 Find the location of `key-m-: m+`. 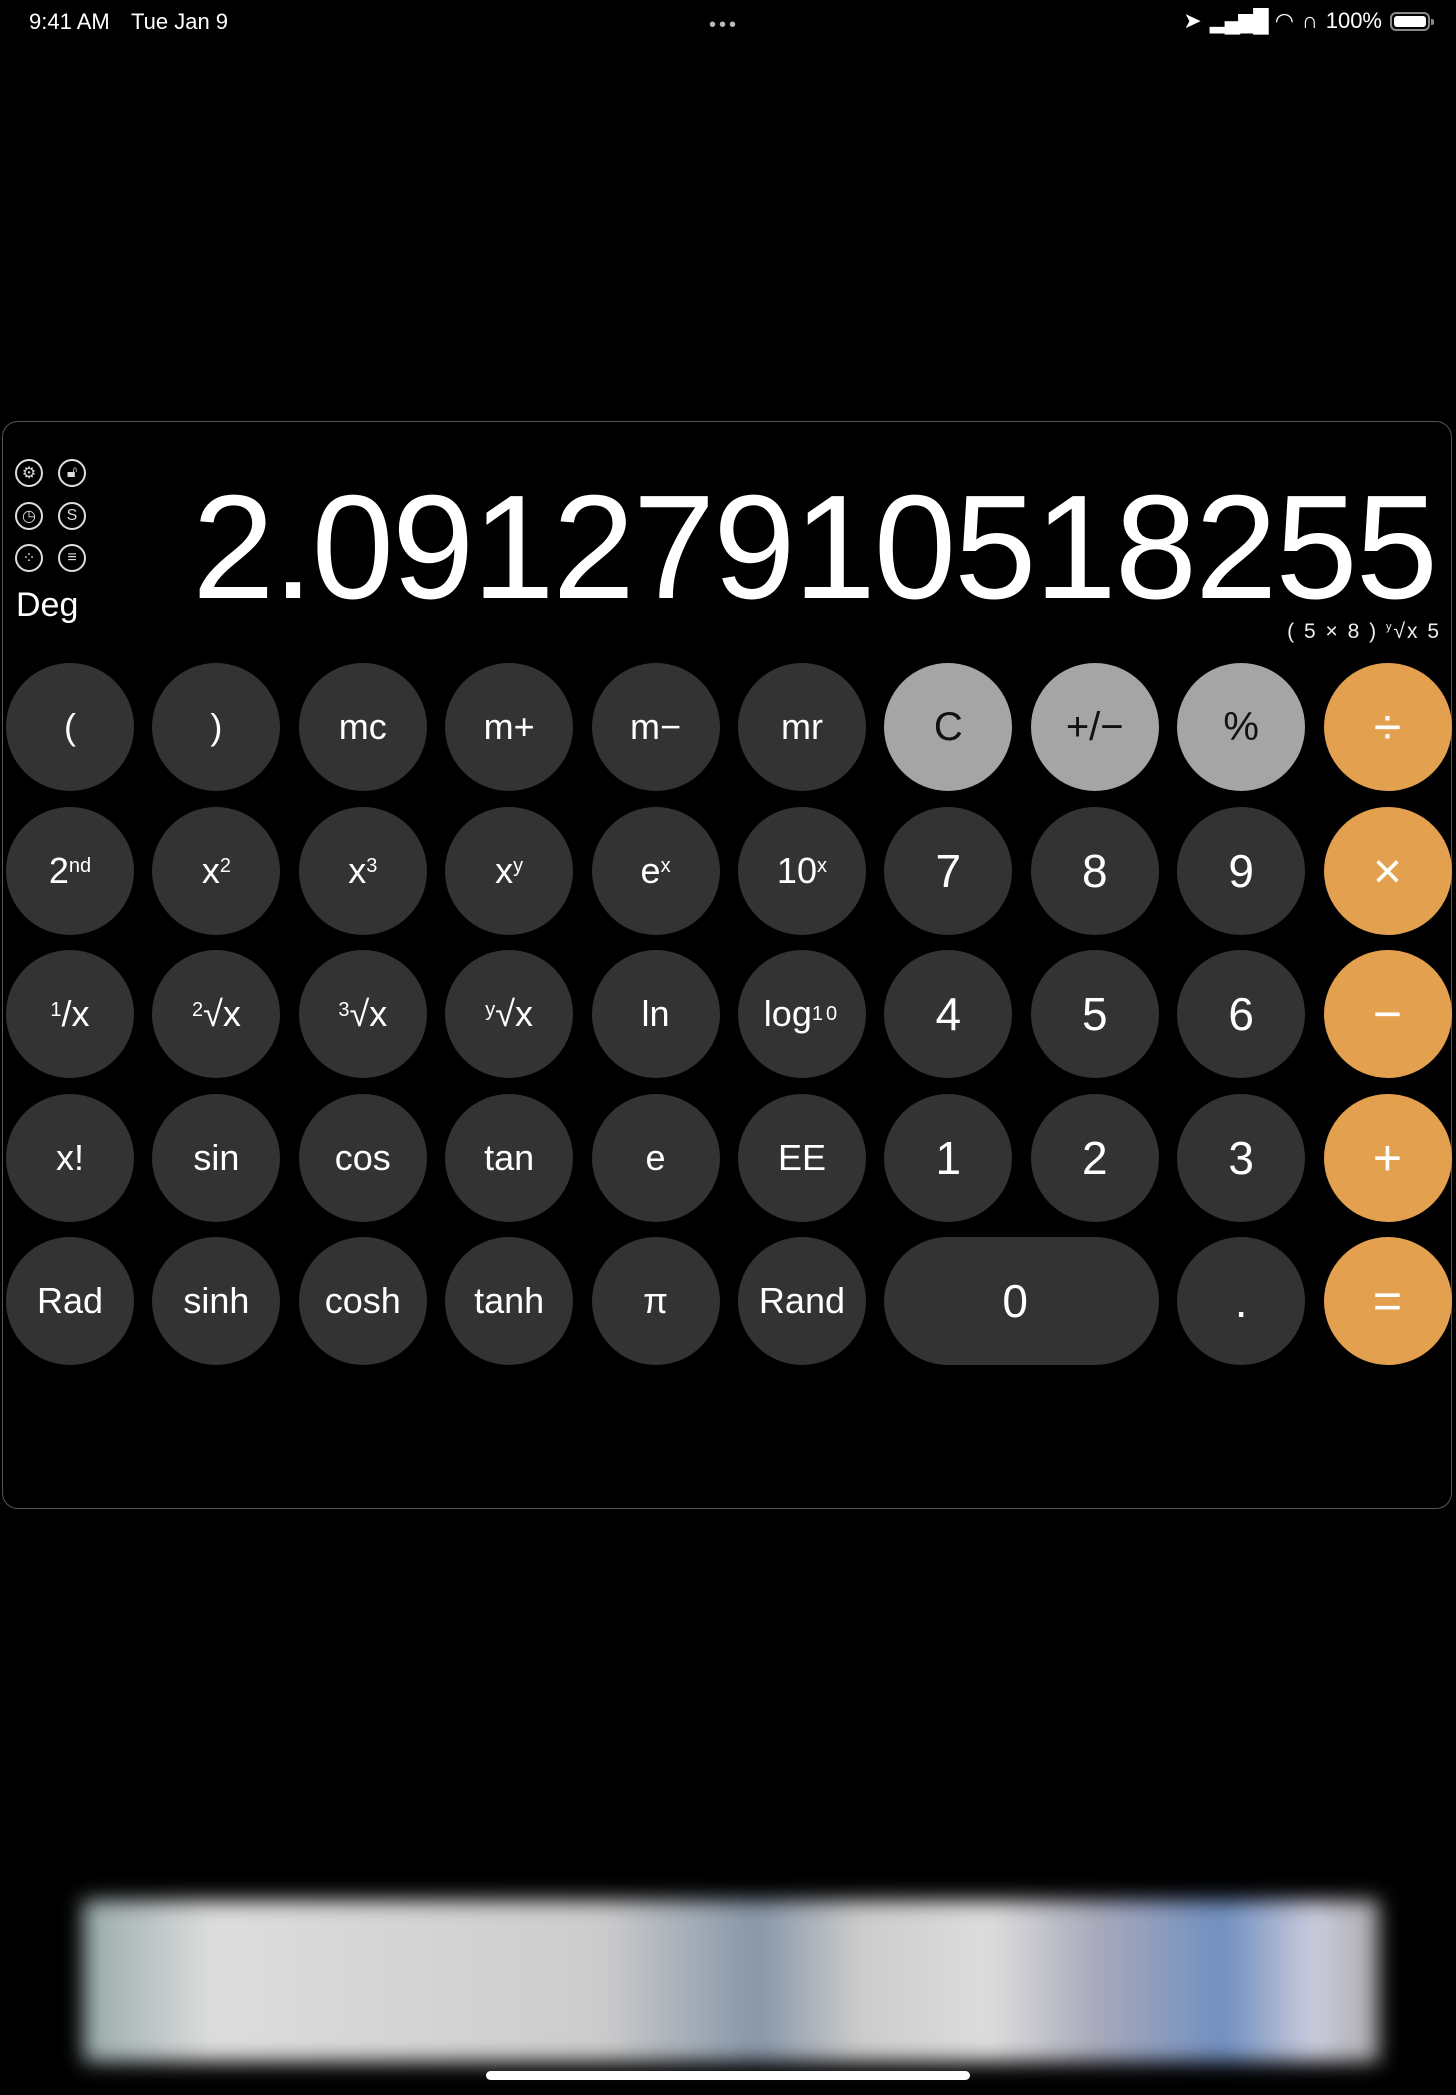

key-m-: m+ is located at coordinates (509, 727).